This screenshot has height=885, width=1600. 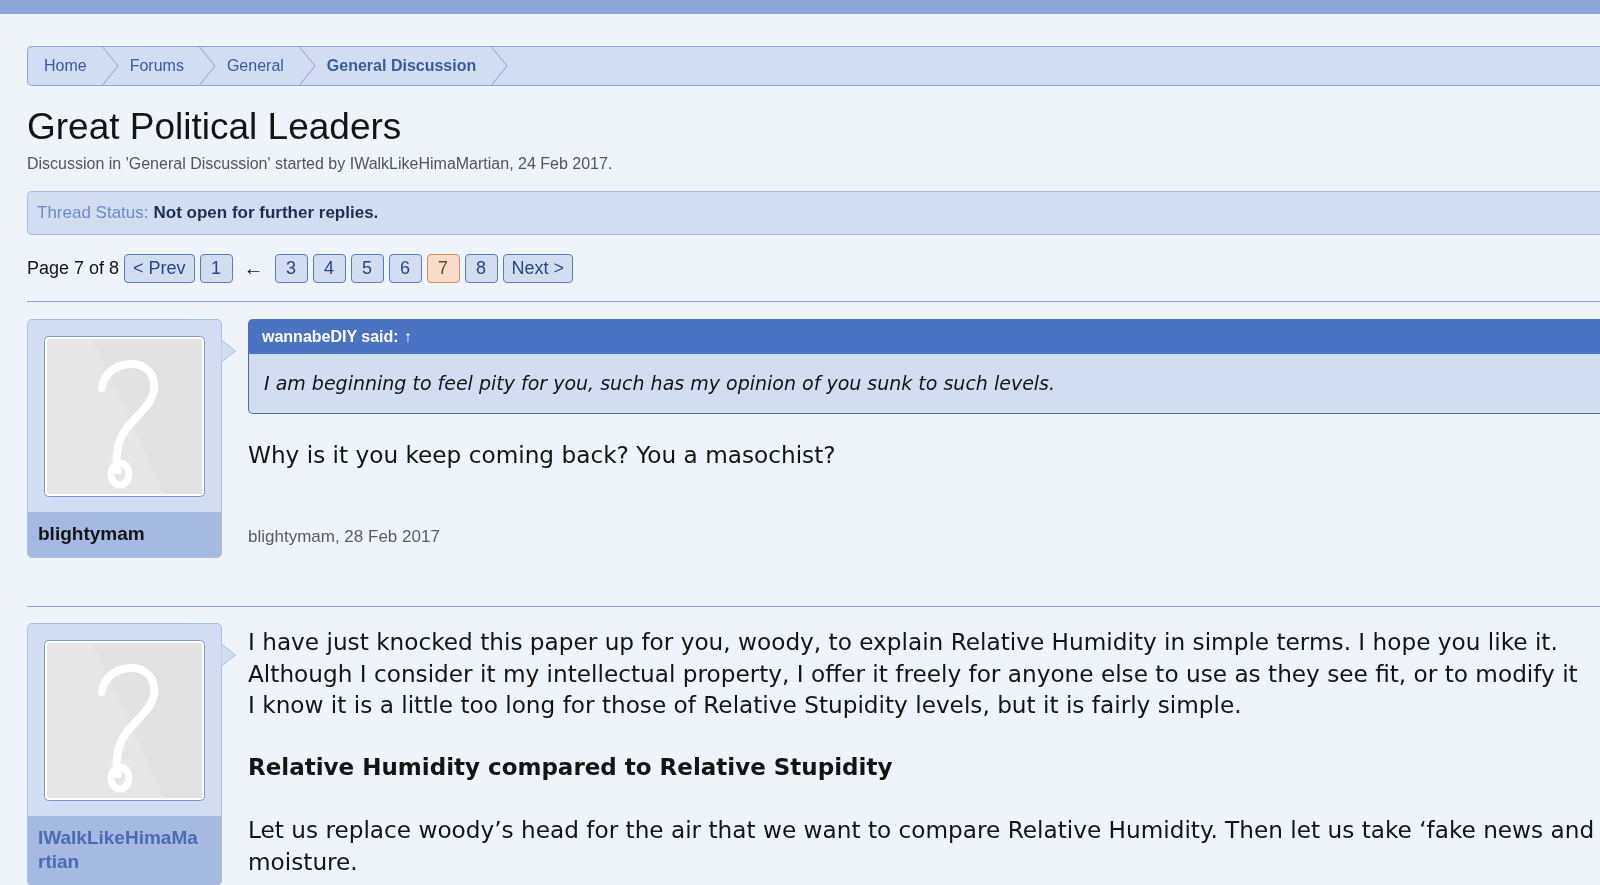 I want to click on page-number-button: 4, so click(x=329, y=268).